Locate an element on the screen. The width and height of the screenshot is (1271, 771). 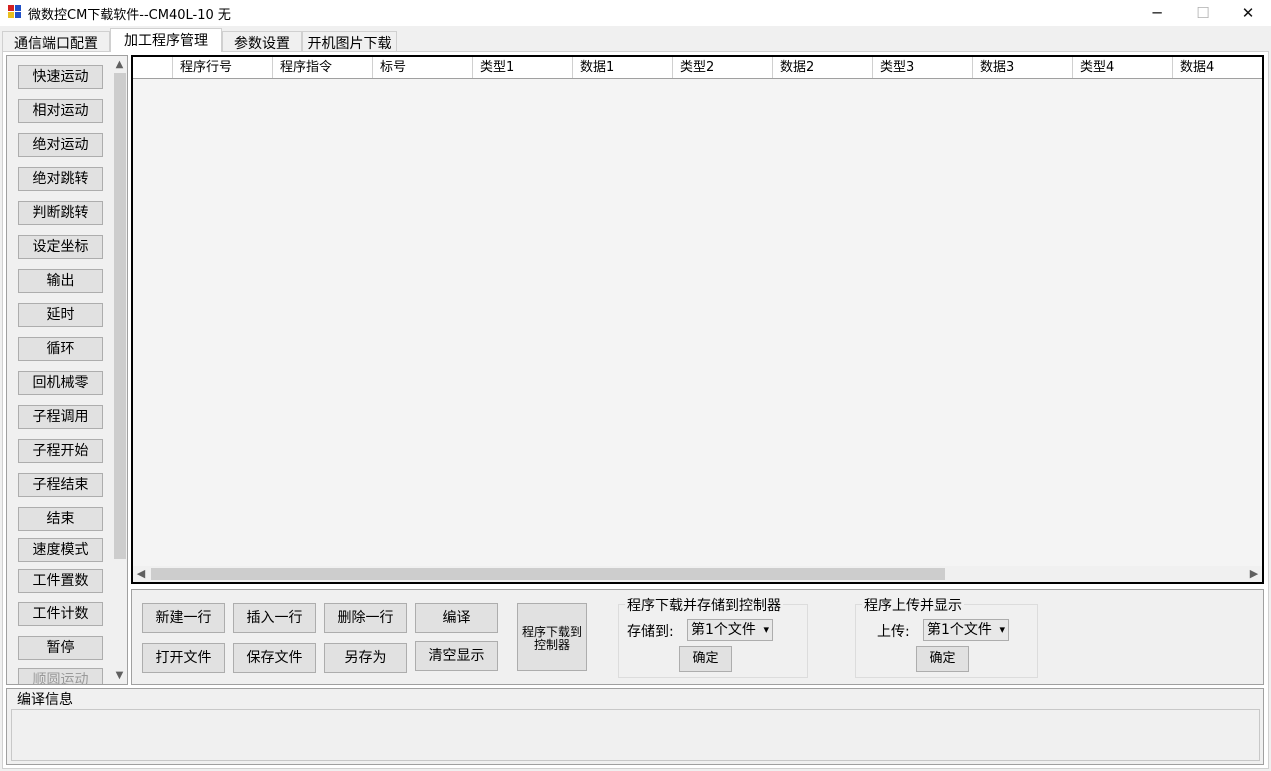
download-store-group: 程序下载并存储到控制器 存储到: 第1个文件 ▾ 确定 is located at coordinates (713, 636).